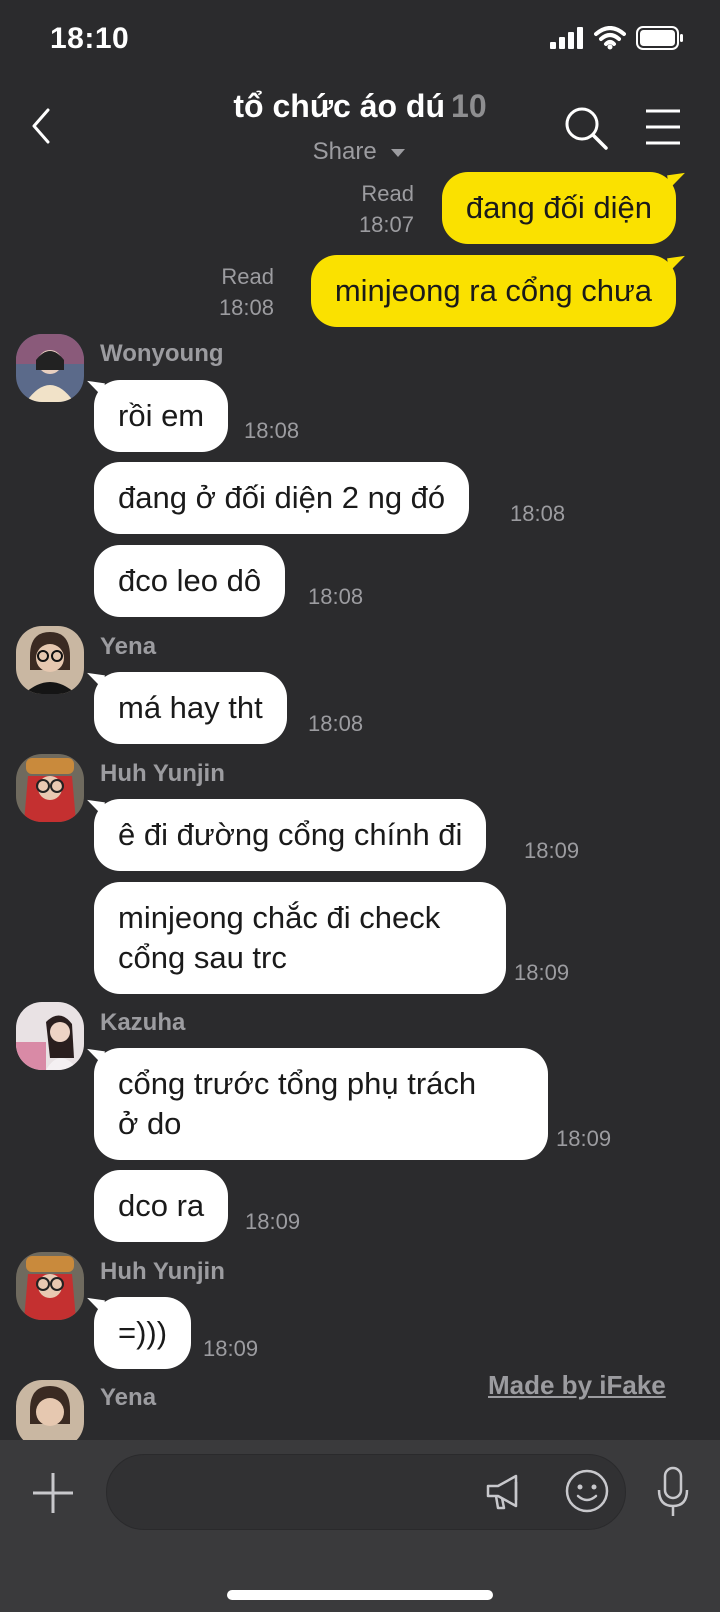 The height and width of the screenshot is (1612, 720). I want to click on menu-button, so click(663, 127).